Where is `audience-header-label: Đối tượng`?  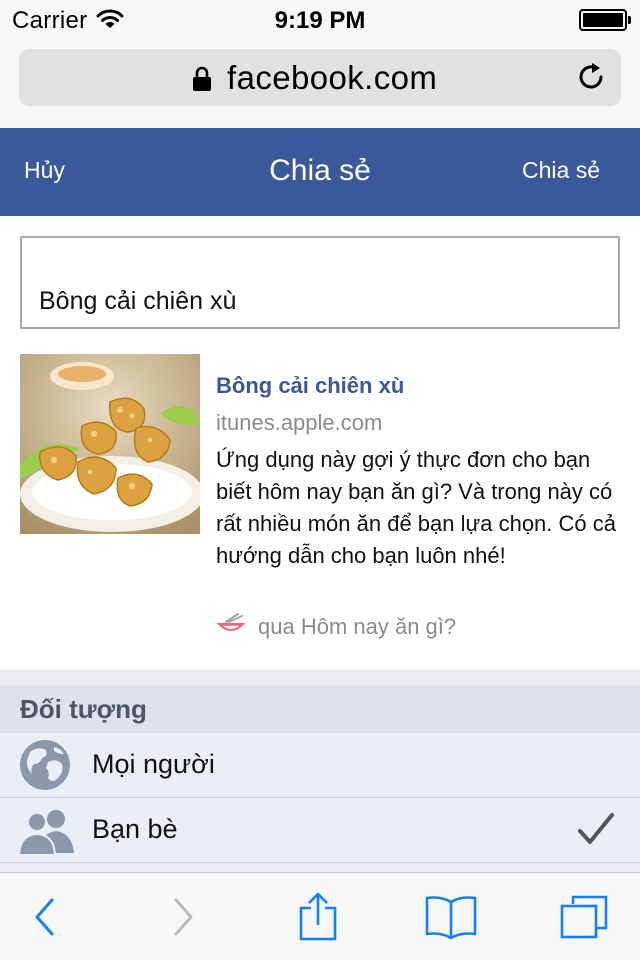
audience-header-label: Đối tượng is located at coordinates (83, 709).